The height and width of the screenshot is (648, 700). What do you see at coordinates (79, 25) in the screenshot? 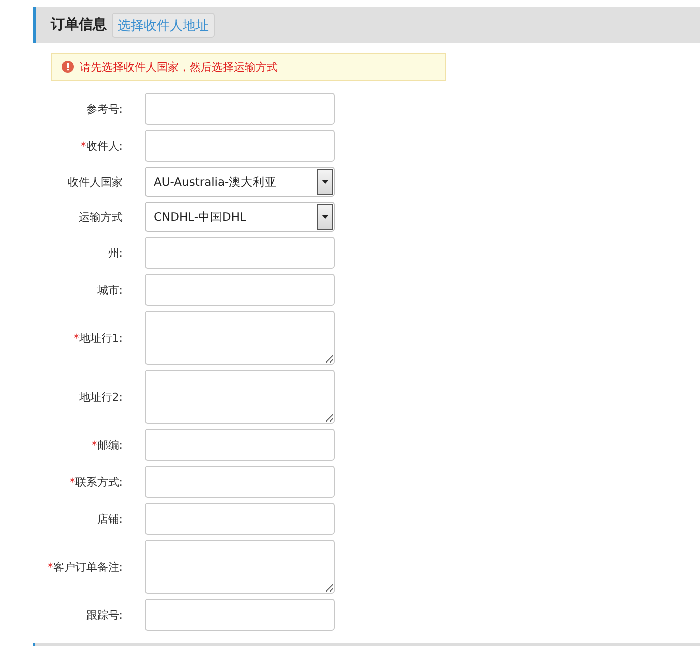
I see `section-title: 订单信息` at bounding box center [79, 25].